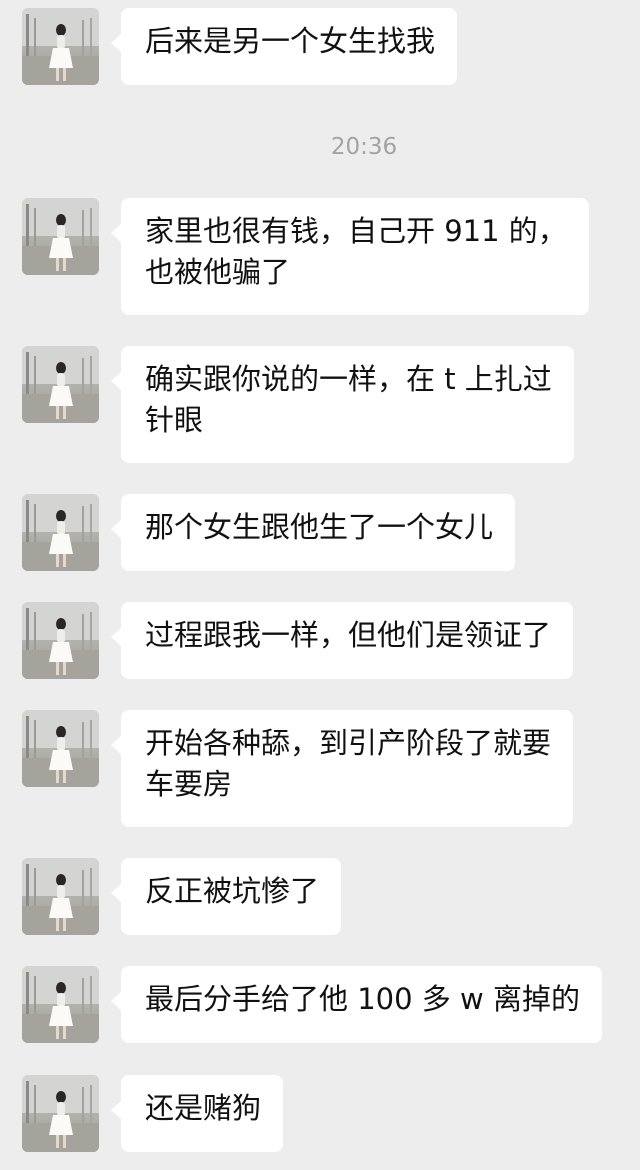  What do you see at coordinates (290, 41) in the screenshot?
I see `message-text: 后来是另一个女生找我` at bounding box center [290, 41].